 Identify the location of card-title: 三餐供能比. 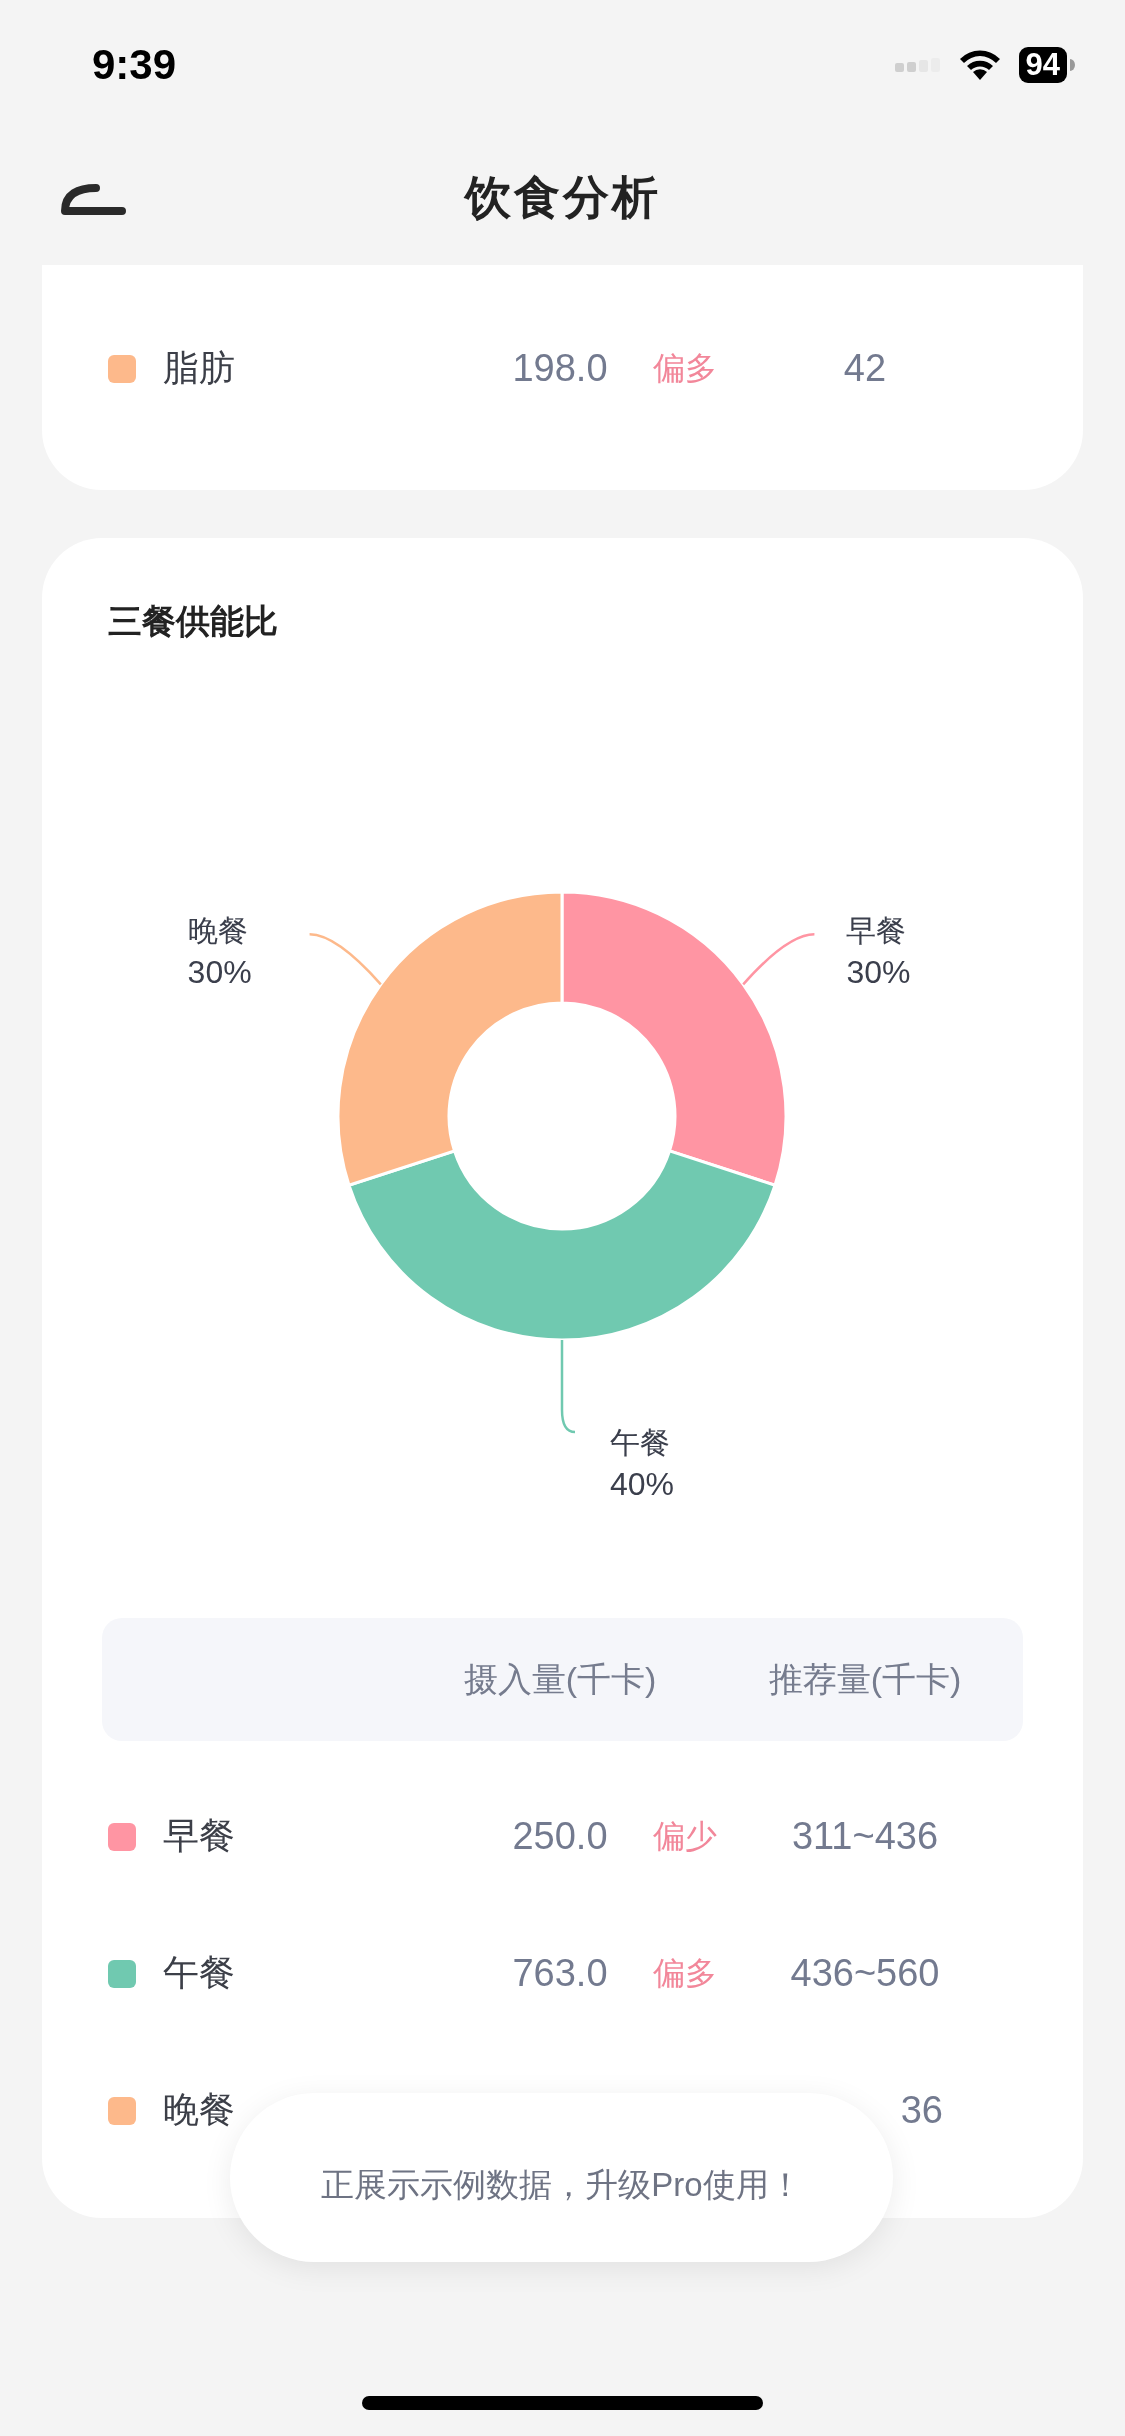
(193, 621).